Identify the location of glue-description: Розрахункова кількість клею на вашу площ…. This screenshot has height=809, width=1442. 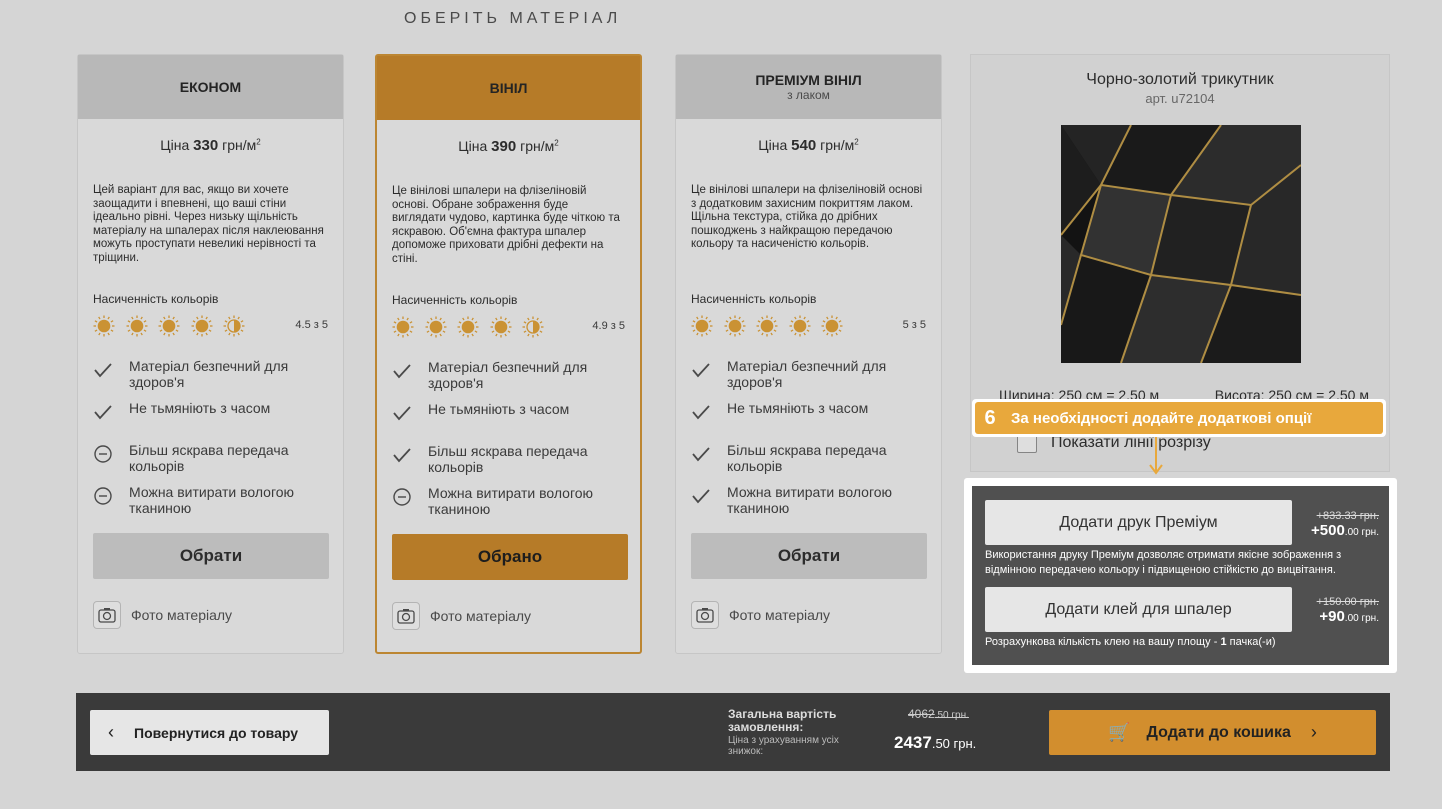
(1130, 642).